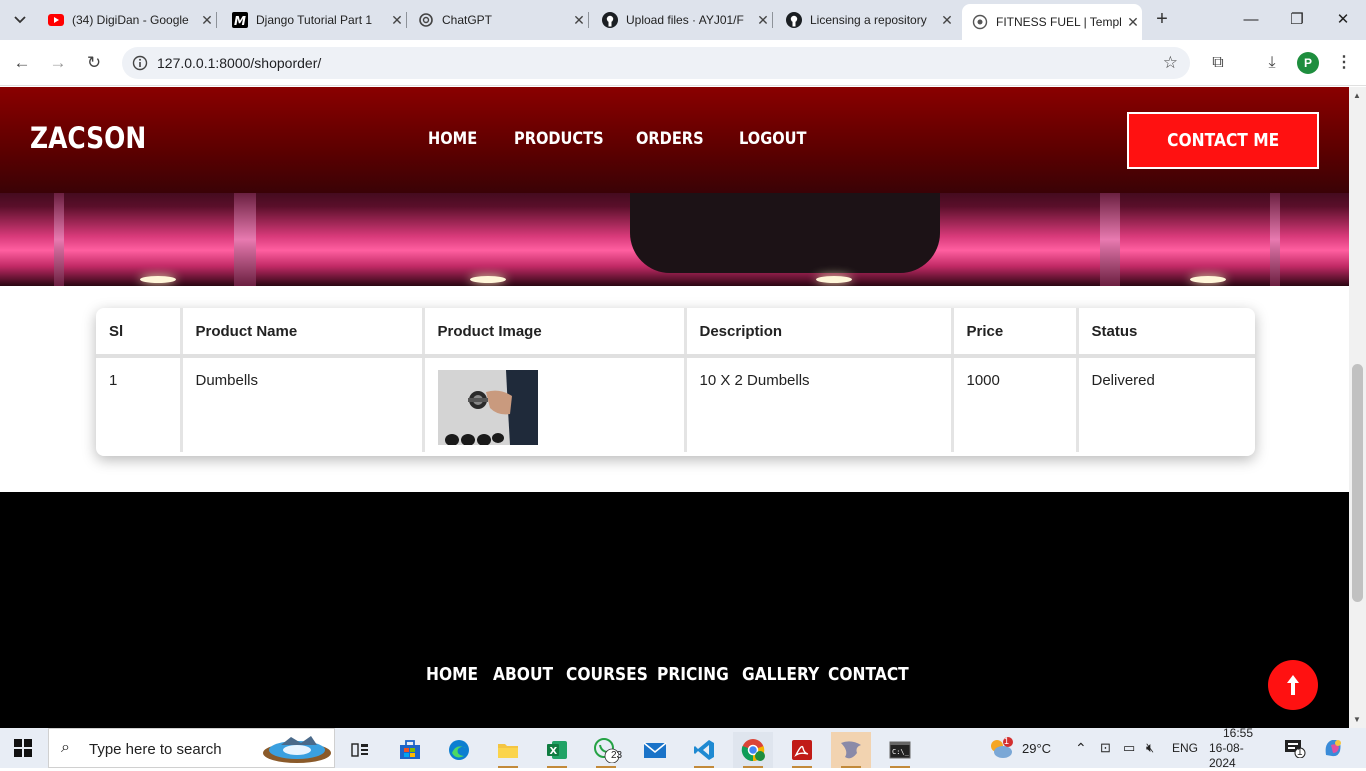 The image size is (1366, 771). Describe the element at coordinates (866, 20) in the screenshot. I see `tab-licensing: Licensing a repository ✕` at that location.